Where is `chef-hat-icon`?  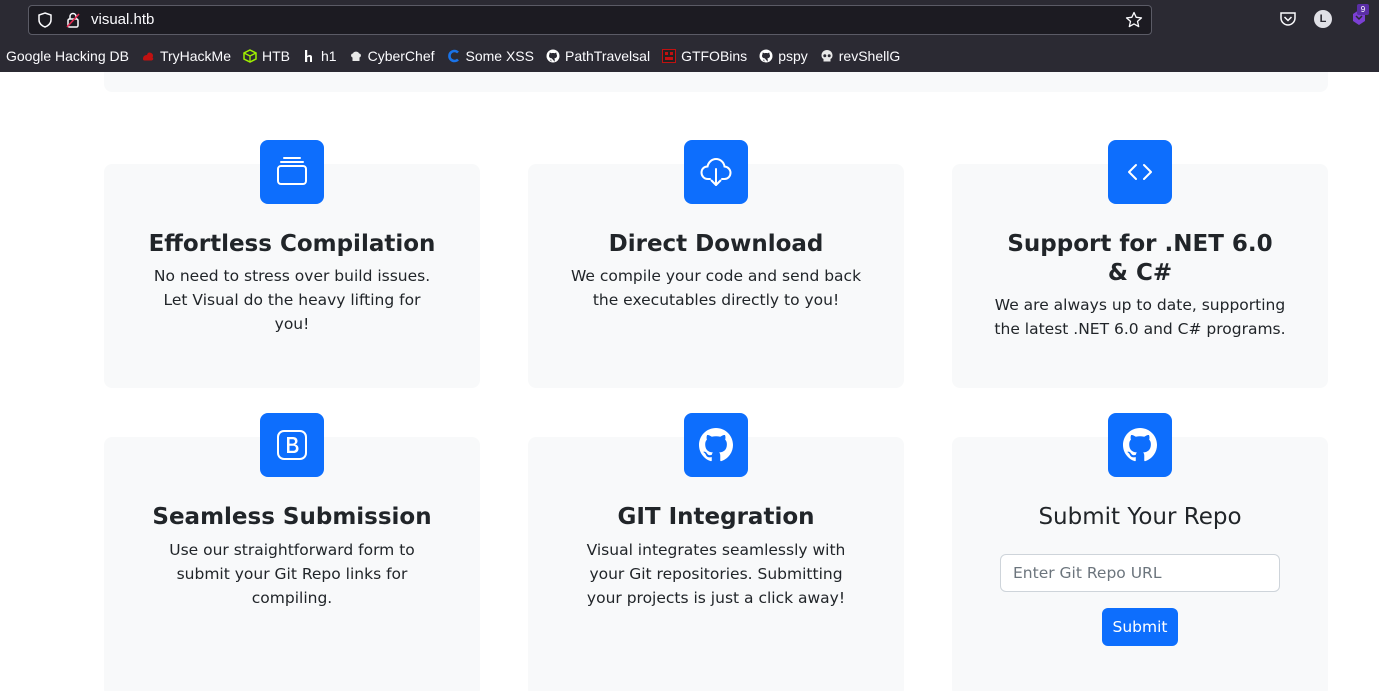
chef-hat-icon is located at coordinates (355, 56).